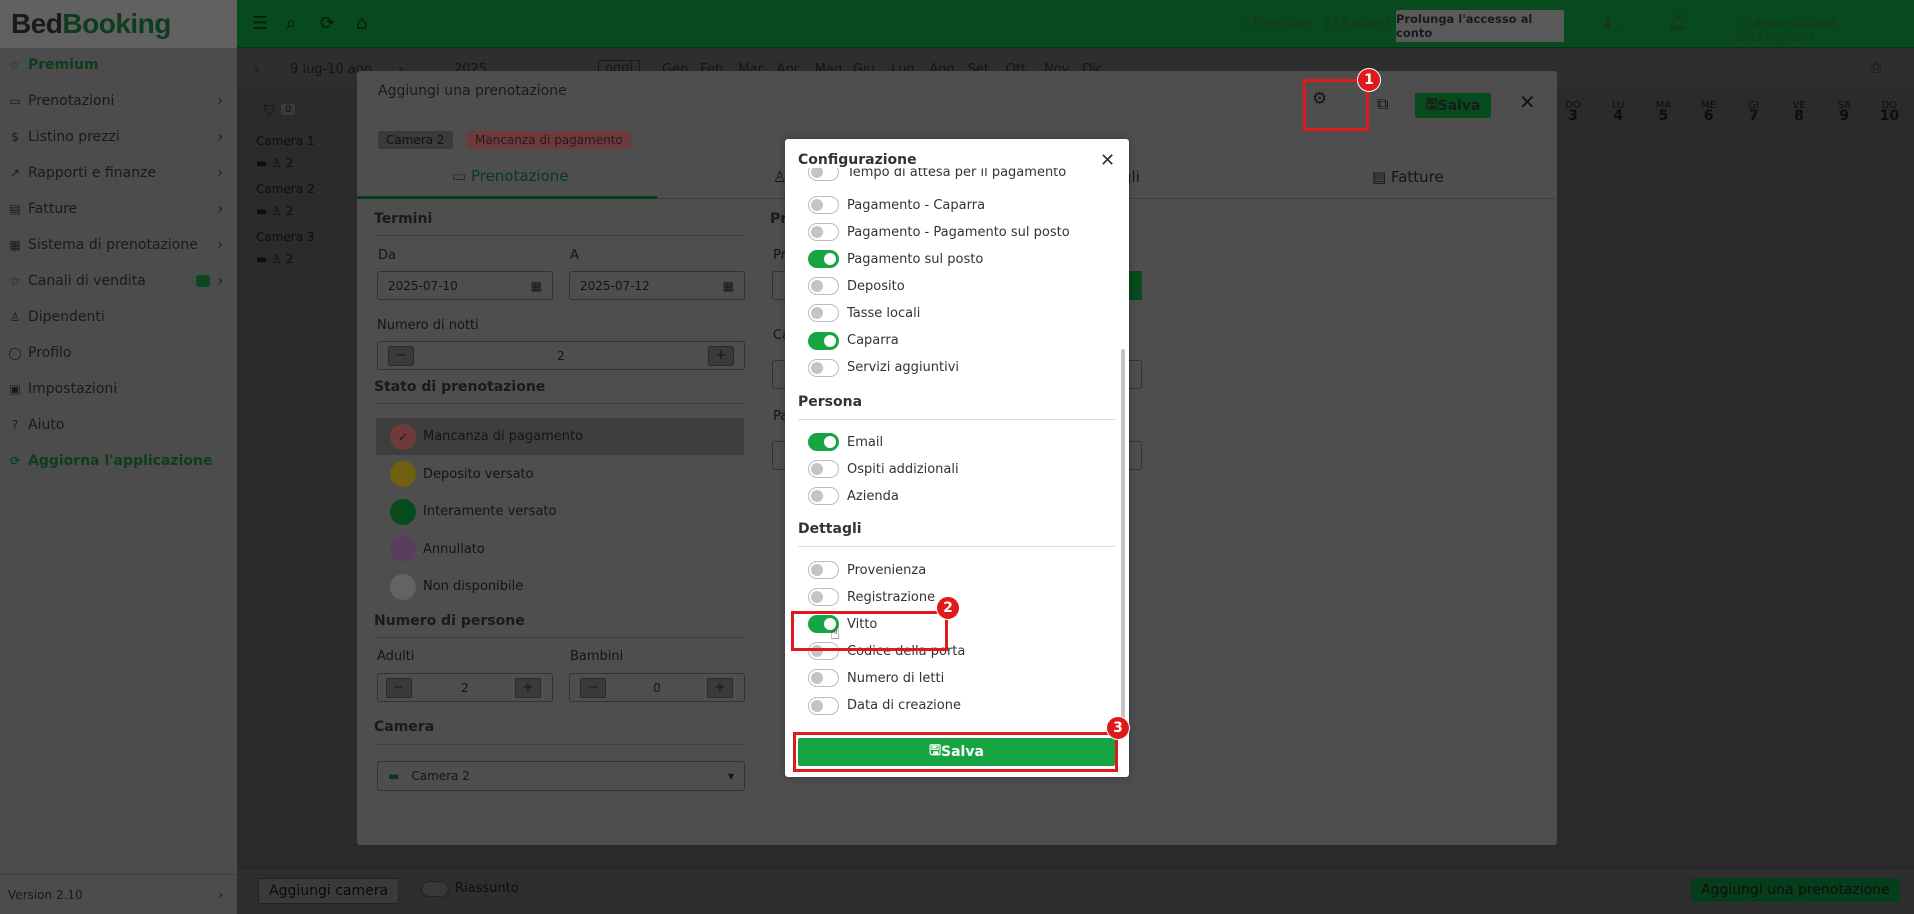 This screenshot has height=914, width=1914. Describe the element at coordinates (903, 469) in the screenshot. I see `toggle-label: Ospiti addizionali` at that location.